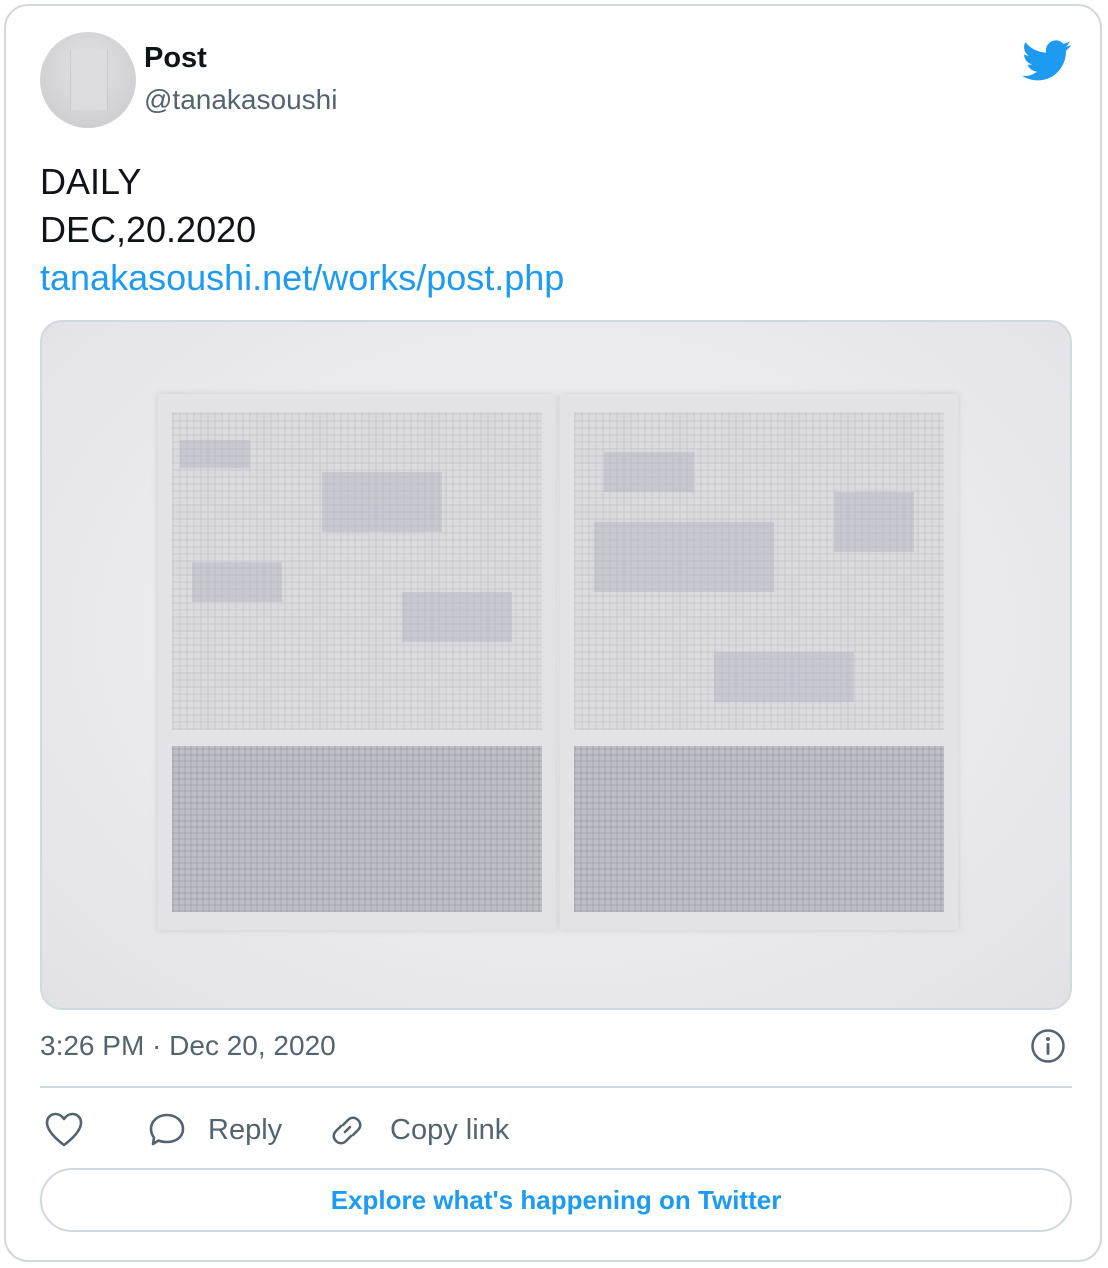  Describe the element at coordinates (347, 1130) in the screenshot. I see `link-icon` at that location.